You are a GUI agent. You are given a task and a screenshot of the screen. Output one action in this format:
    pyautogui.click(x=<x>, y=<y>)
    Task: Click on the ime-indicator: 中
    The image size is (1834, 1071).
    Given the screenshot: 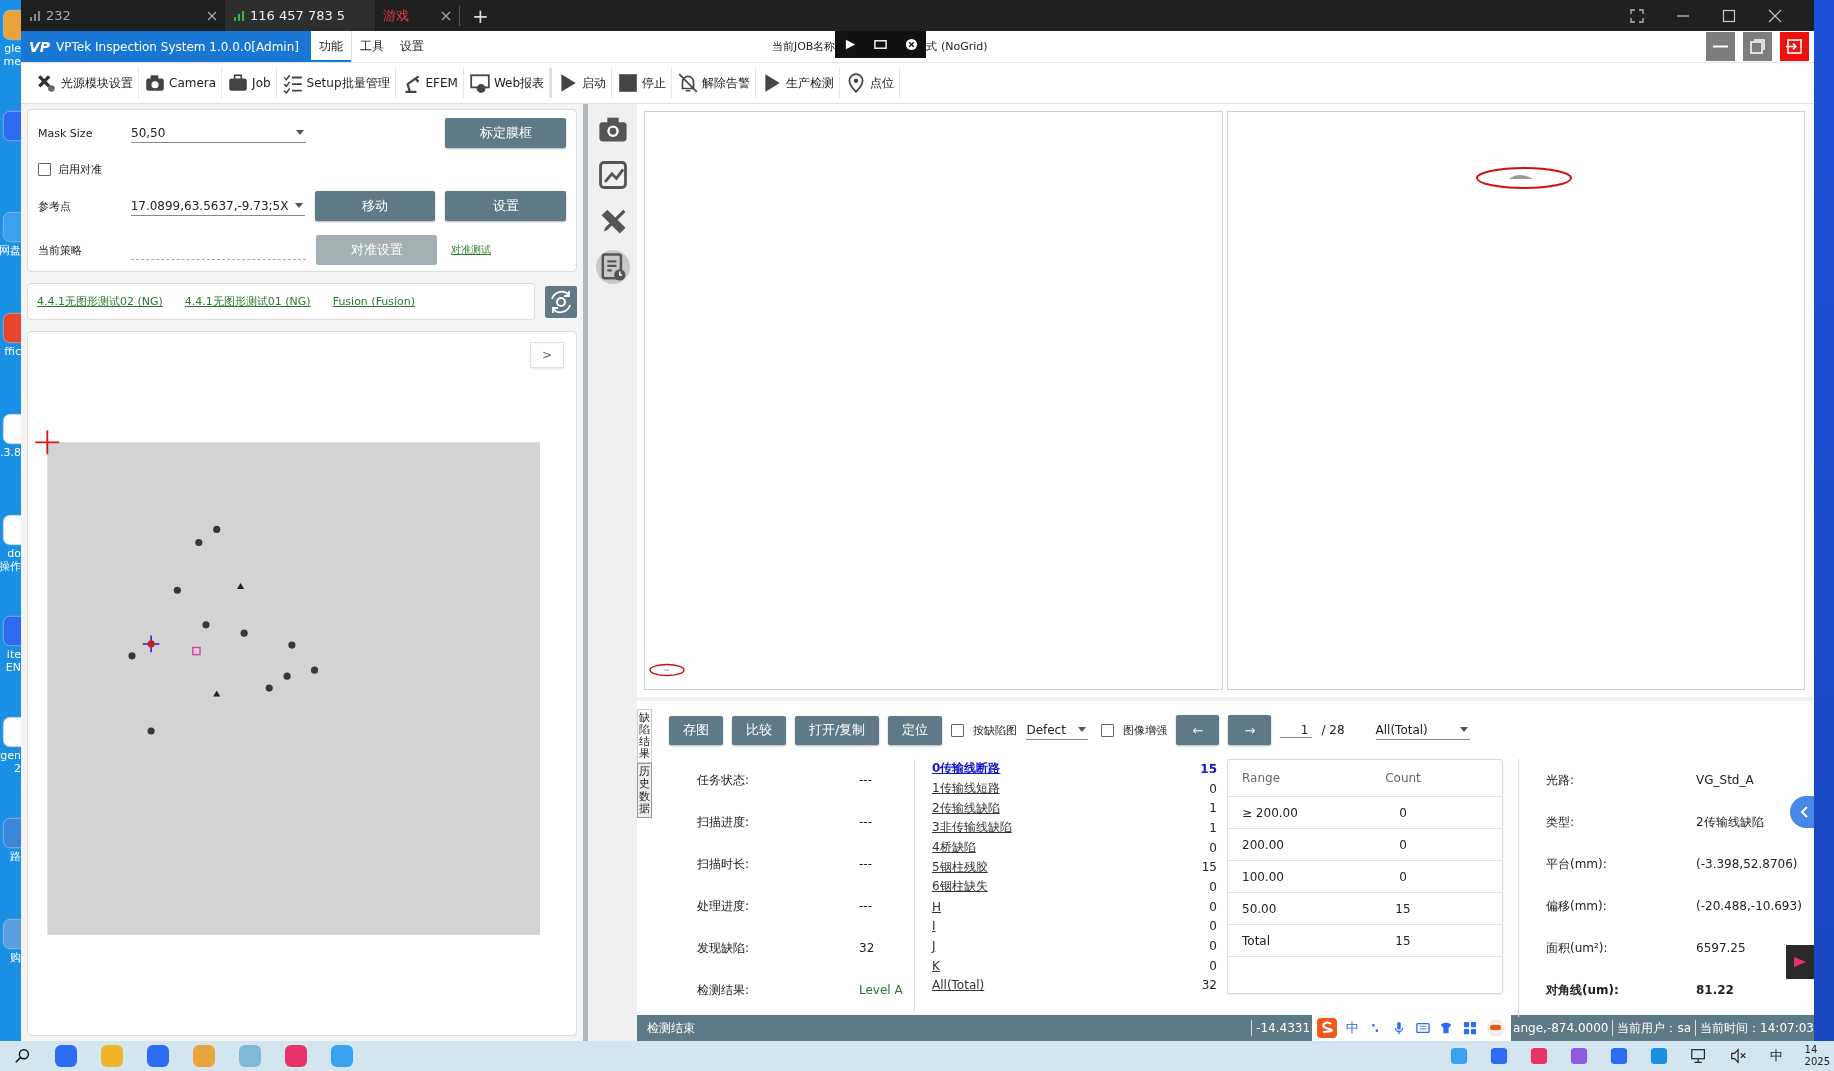 What is the action you would take?
    pyautogui.click(x=1776, y=1056)
    